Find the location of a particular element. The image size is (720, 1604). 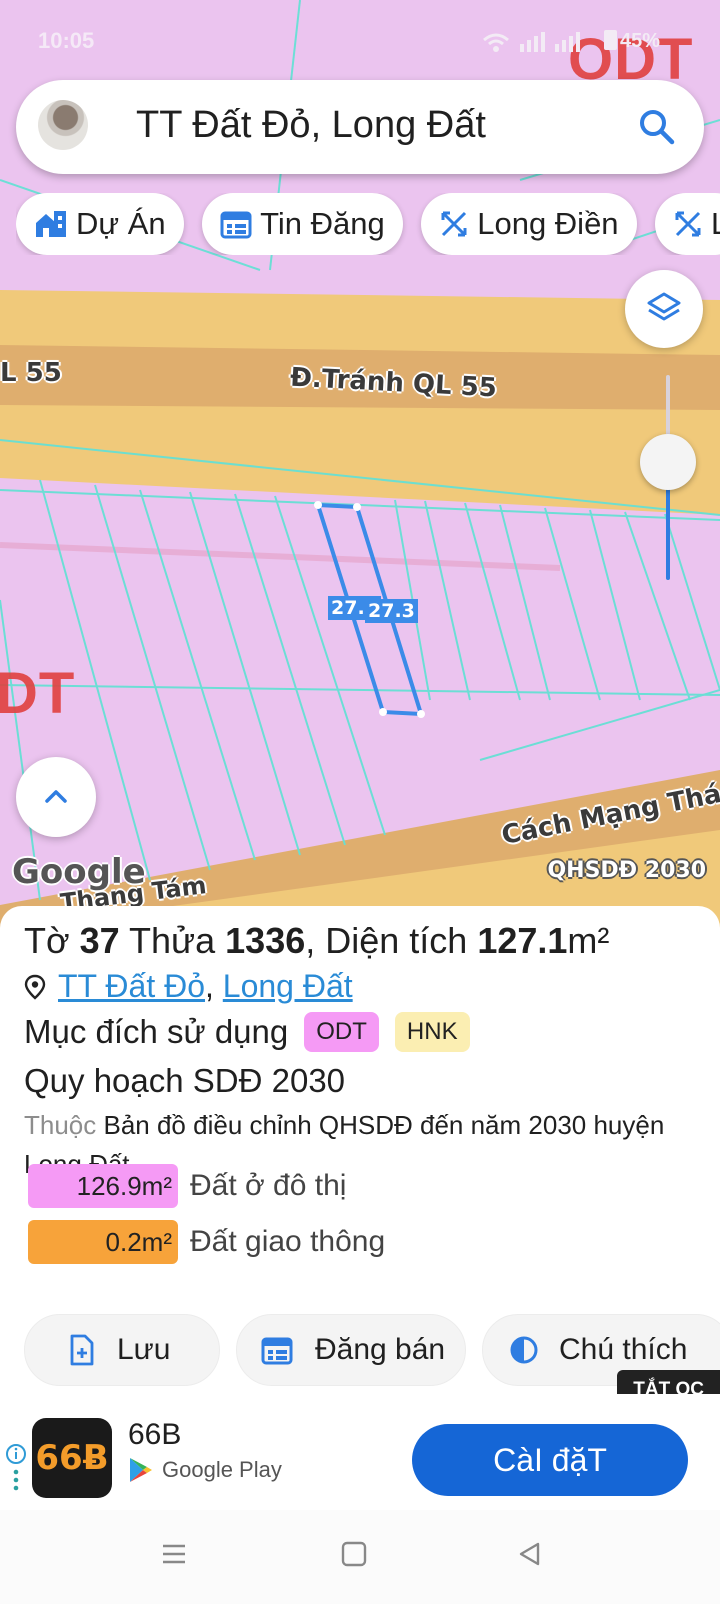

area-label: , Diện tích is located at coordinates (391, 940).